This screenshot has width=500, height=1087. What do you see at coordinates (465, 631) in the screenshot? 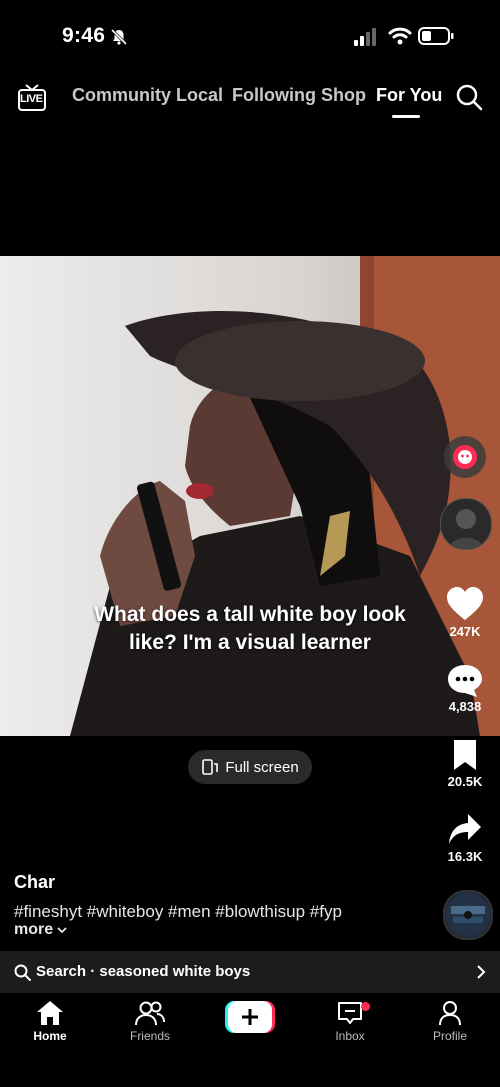
I see `like-count: 247K` at bounding box center [465, 631].